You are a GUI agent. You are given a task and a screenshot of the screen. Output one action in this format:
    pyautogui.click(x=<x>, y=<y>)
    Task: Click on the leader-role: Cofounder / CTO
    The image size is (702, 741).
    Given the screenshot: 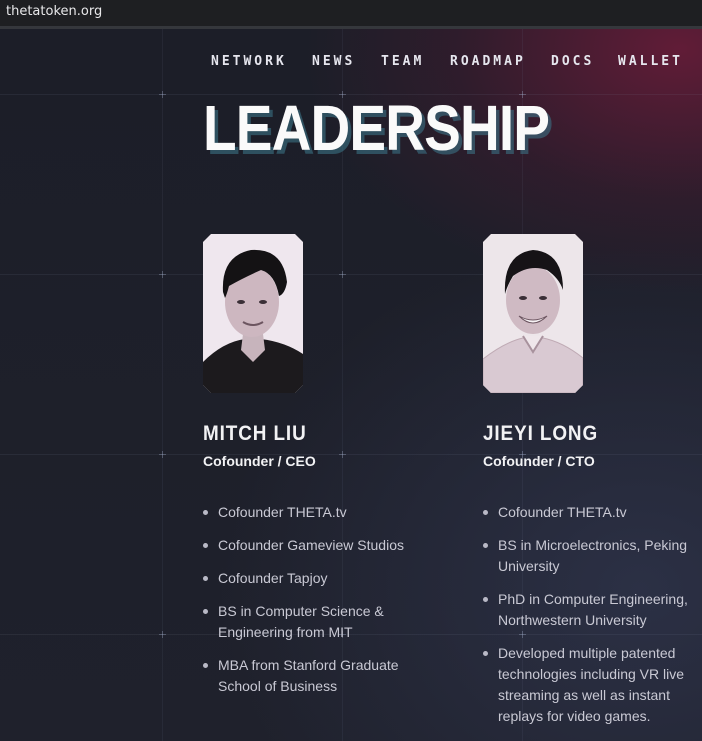 What is the action you would take?
    pyautogui.click(x=539, y=461)
    